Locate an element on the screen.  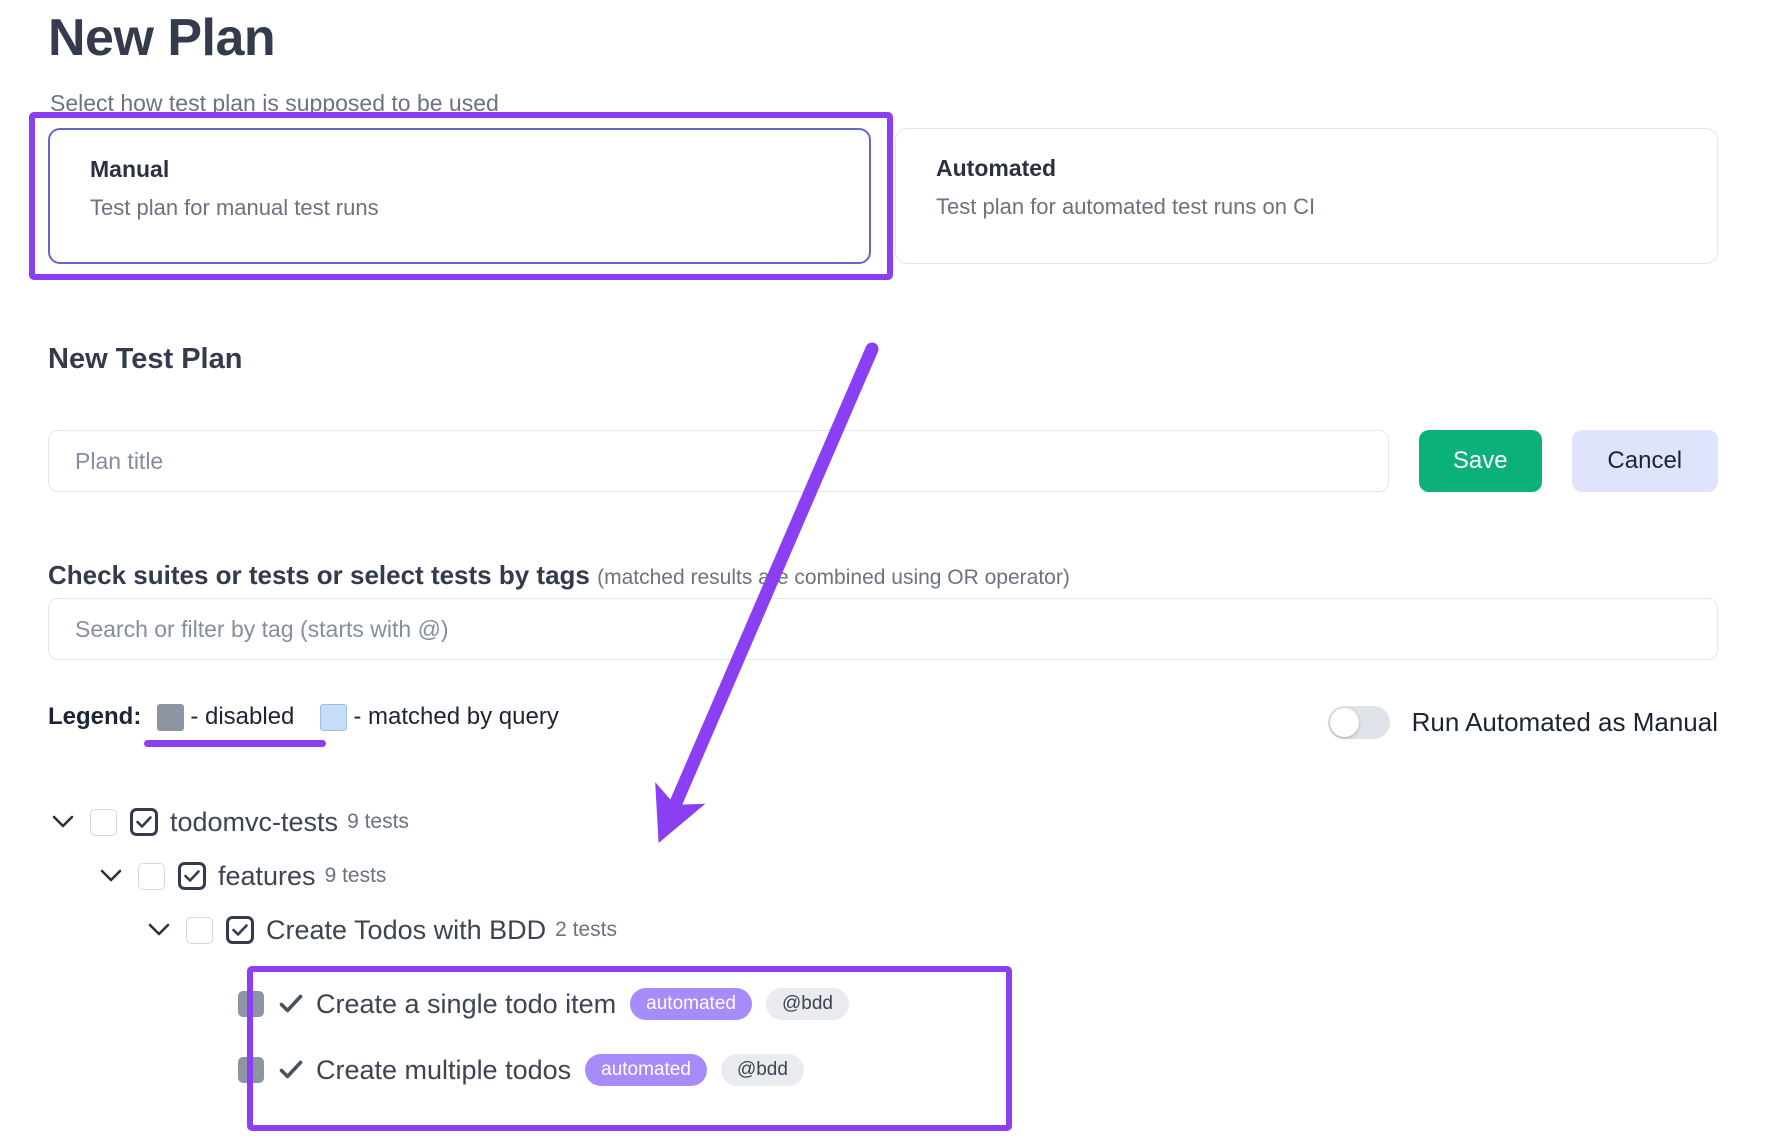
plan-title-row: Save Cancel is located at coordinates (883, 461).